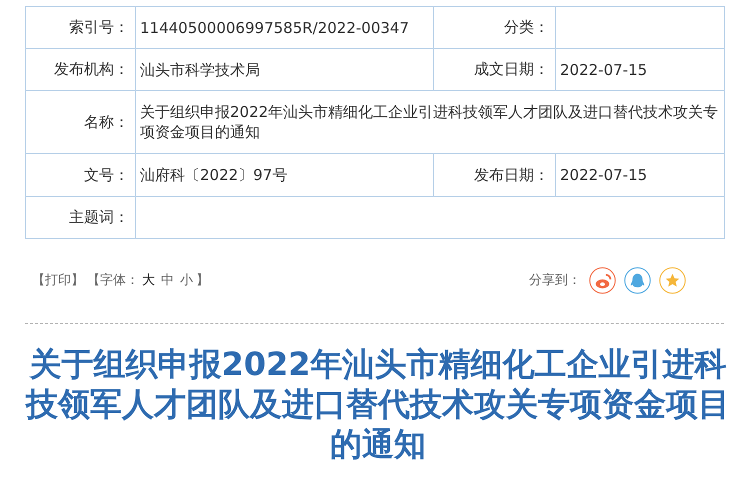  Describe the element at coordinates (202, 280) in the screenshot. I see `bracket-text: 】` at that location.